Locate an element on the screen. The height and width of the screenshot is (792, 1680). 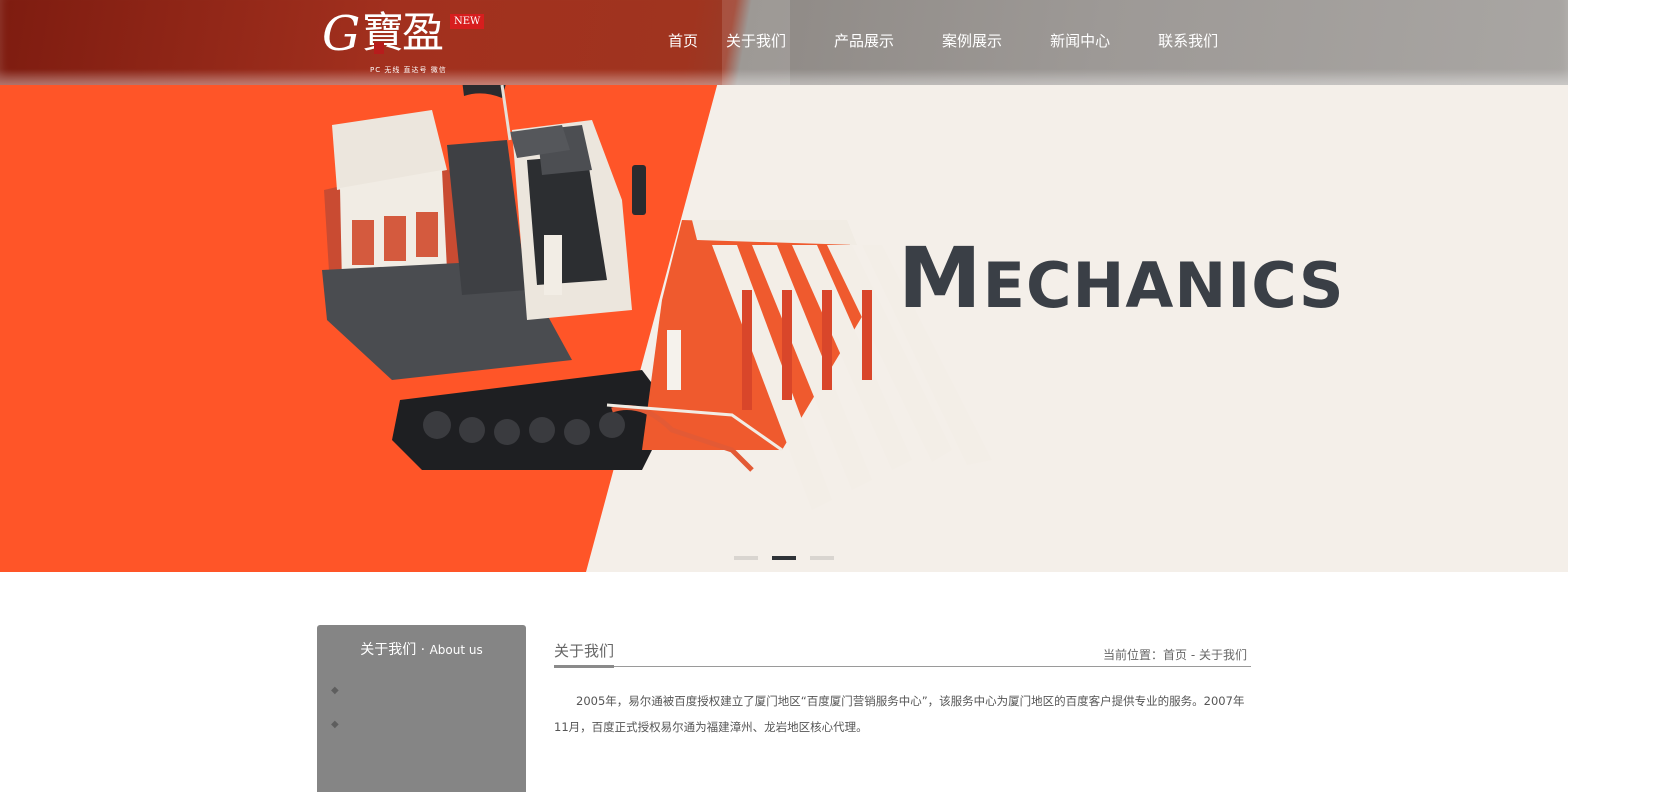
sidebar: 关于我们 · About us ◆ ◆ is located at coordinates (421, 708).